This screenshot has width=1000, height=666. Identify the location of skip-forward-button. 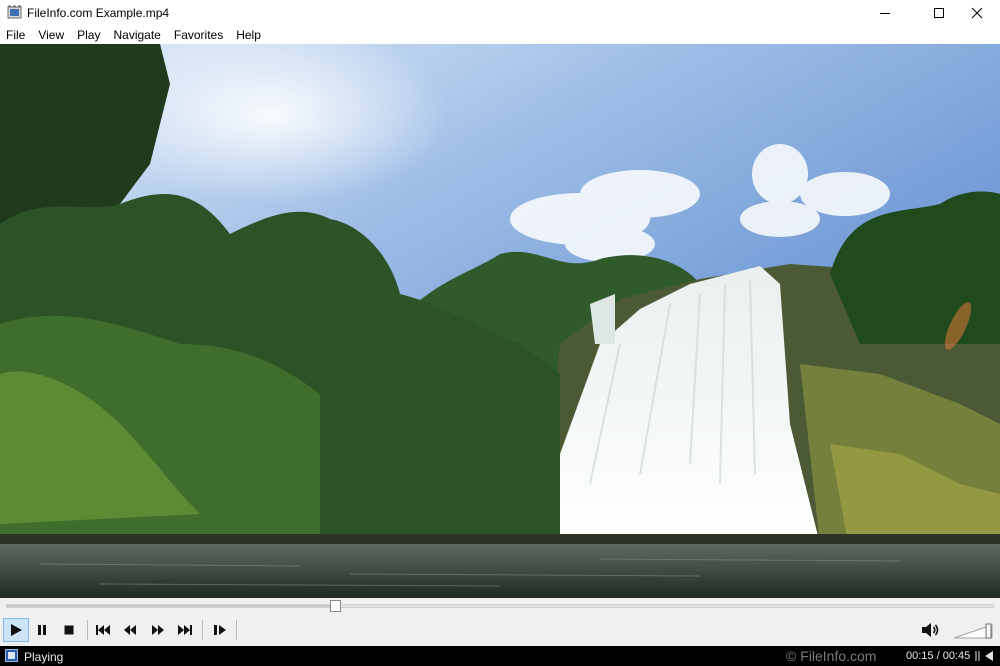
(185, 630).